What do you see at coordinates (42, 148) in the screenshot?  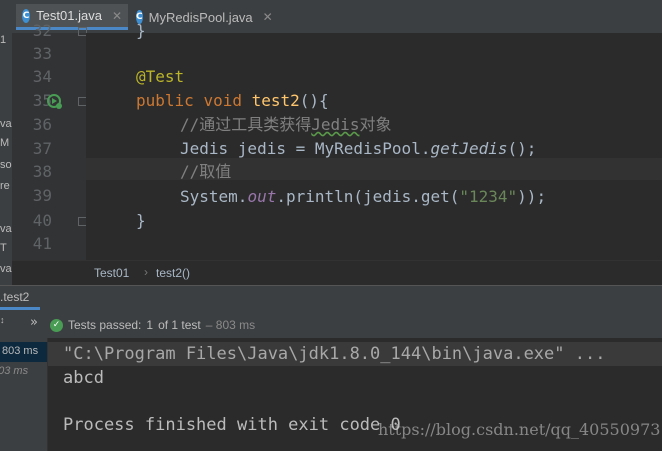 I see `line-number: 37` at bounding box center [42, 148].